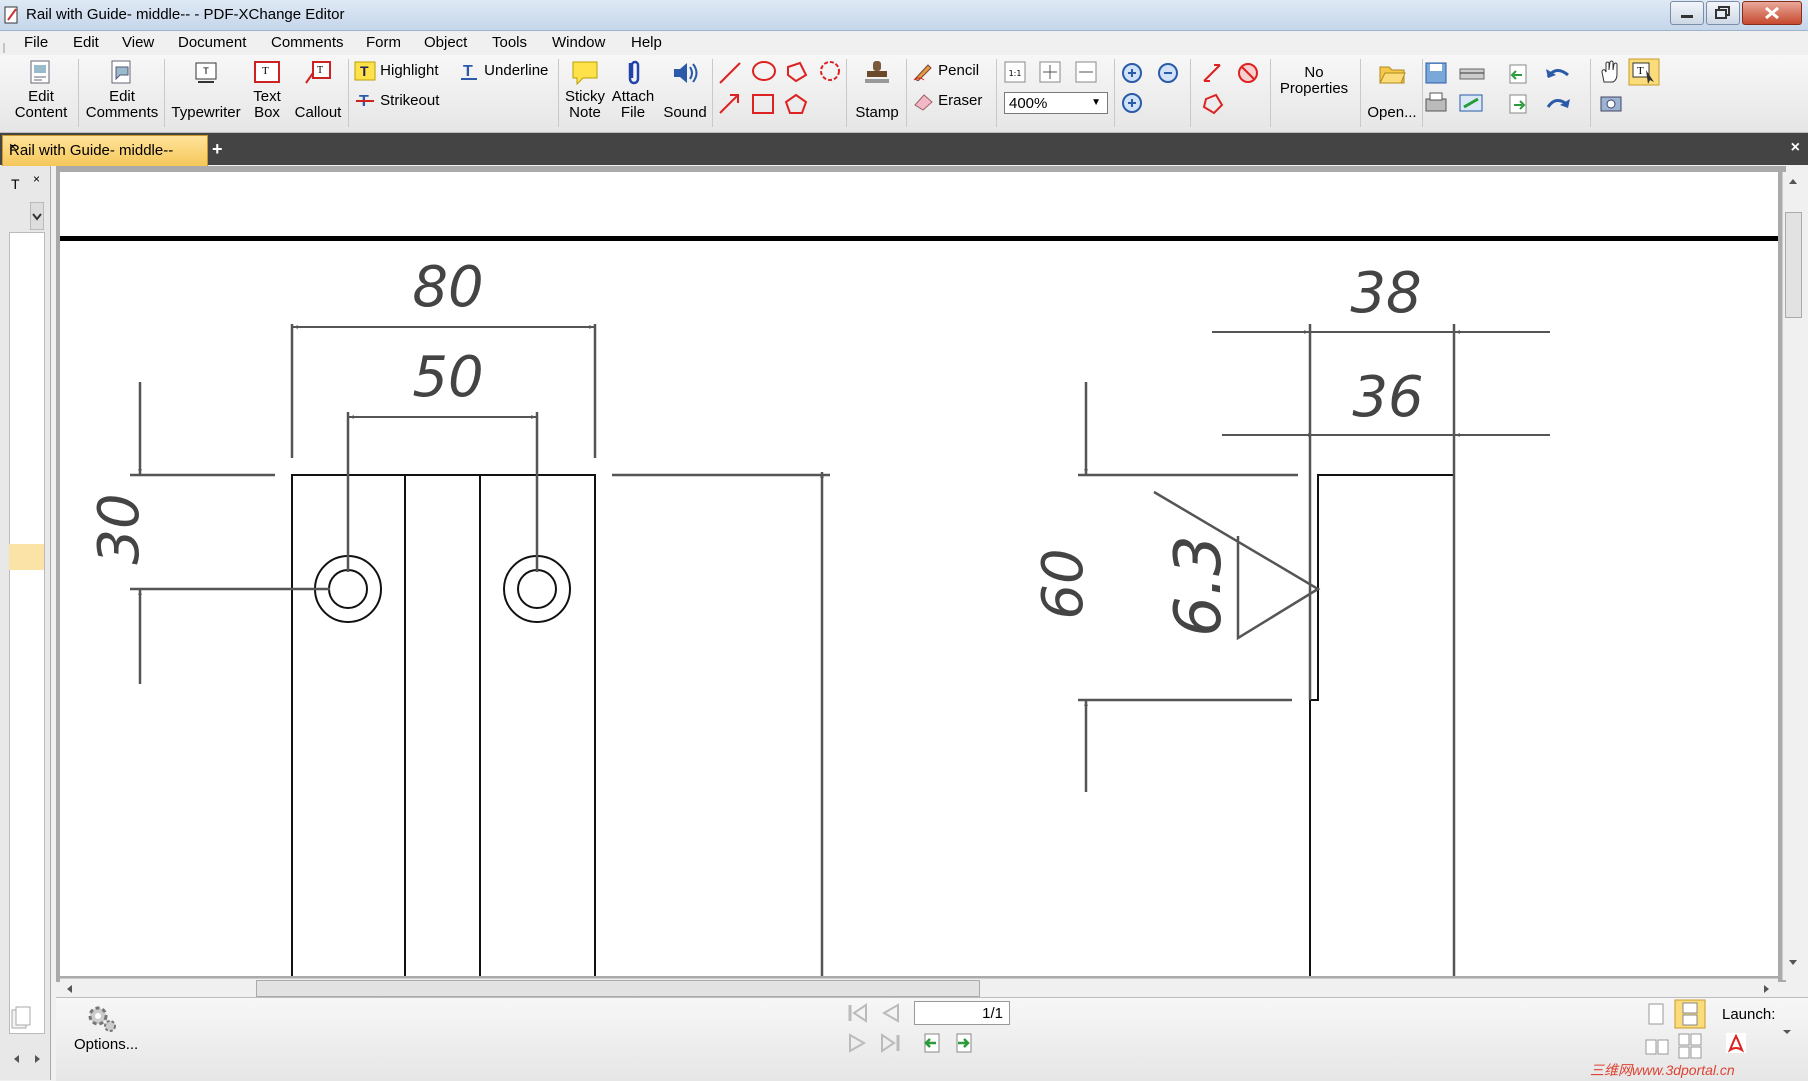 The image size is (1808, 1081). I want to click on panel-scroll-left-icon, so click(17, 1059).